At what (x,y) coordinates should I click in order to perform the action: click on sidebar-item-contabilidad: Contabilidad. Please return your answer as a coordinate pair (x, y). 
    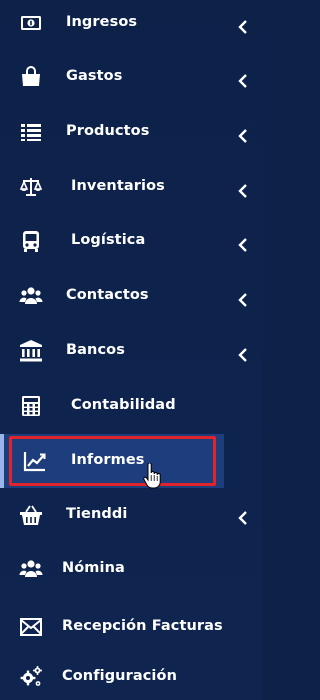
    Looking at the image, I should click on (131, 406).